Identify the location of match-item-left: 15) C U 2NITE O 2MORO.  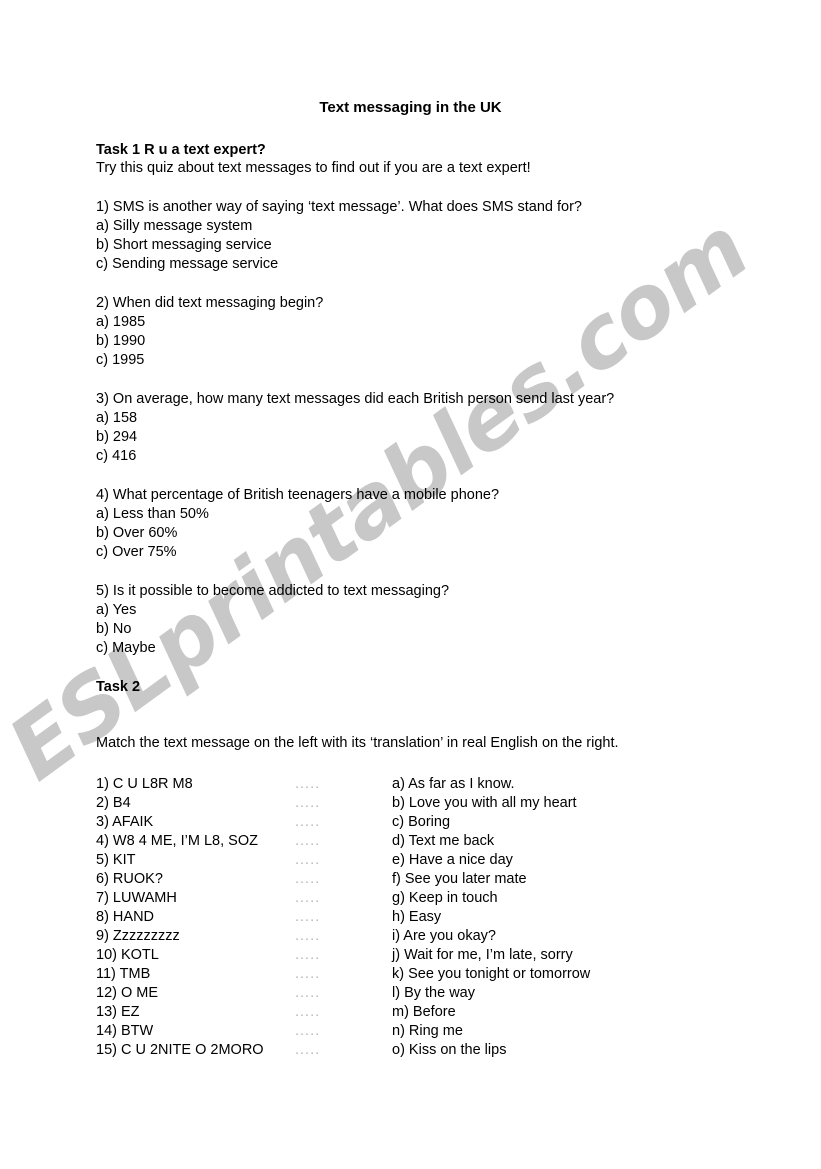
(180, 1050).